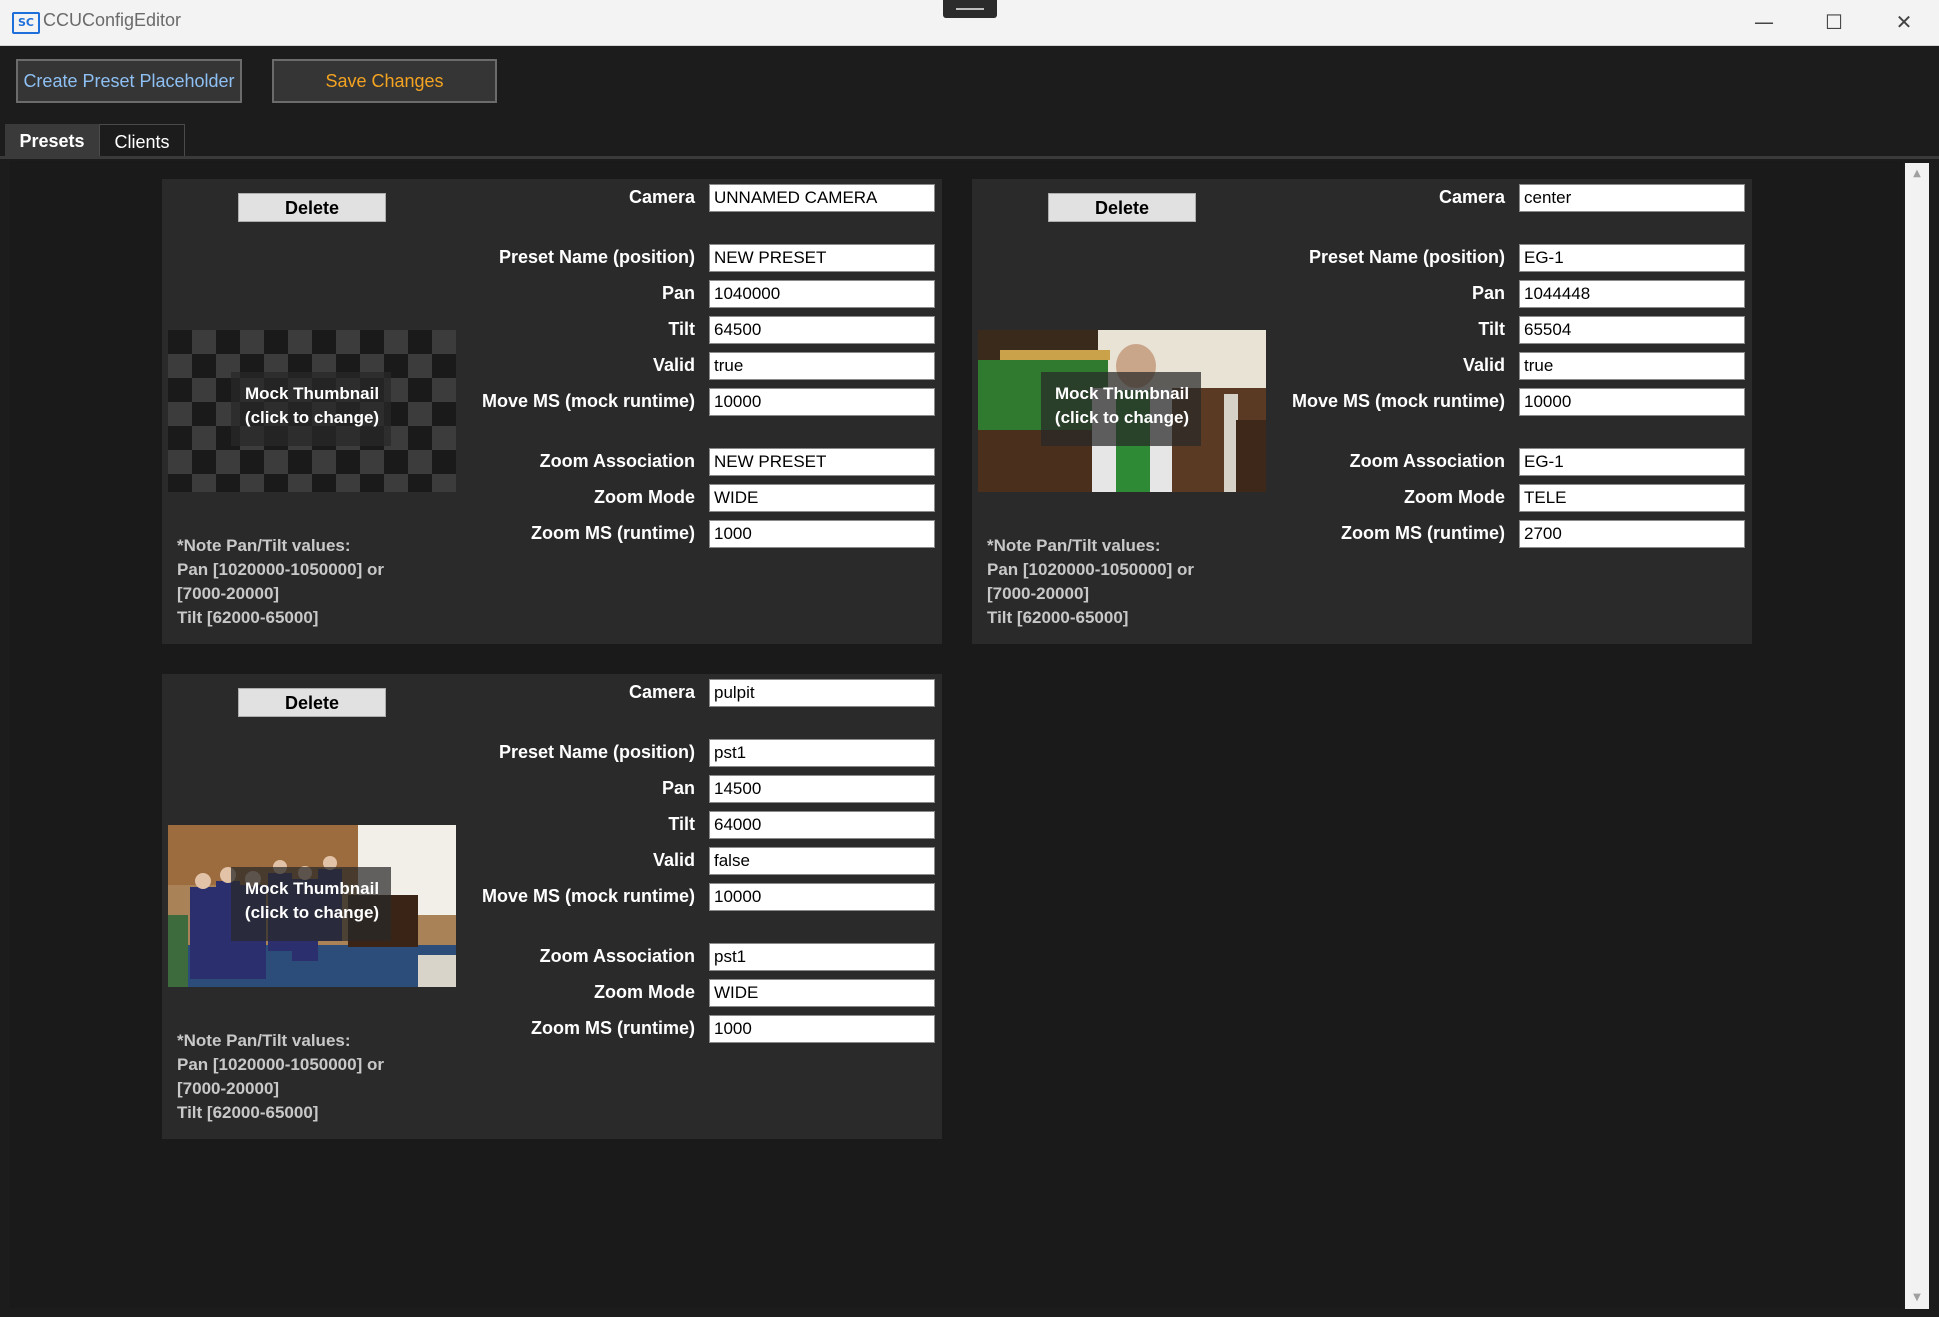  Describe the element at coordinates (129, 81) in the screenshot. I see `create-preset-placeholder-button: Create Preset Placeholder` at that location.